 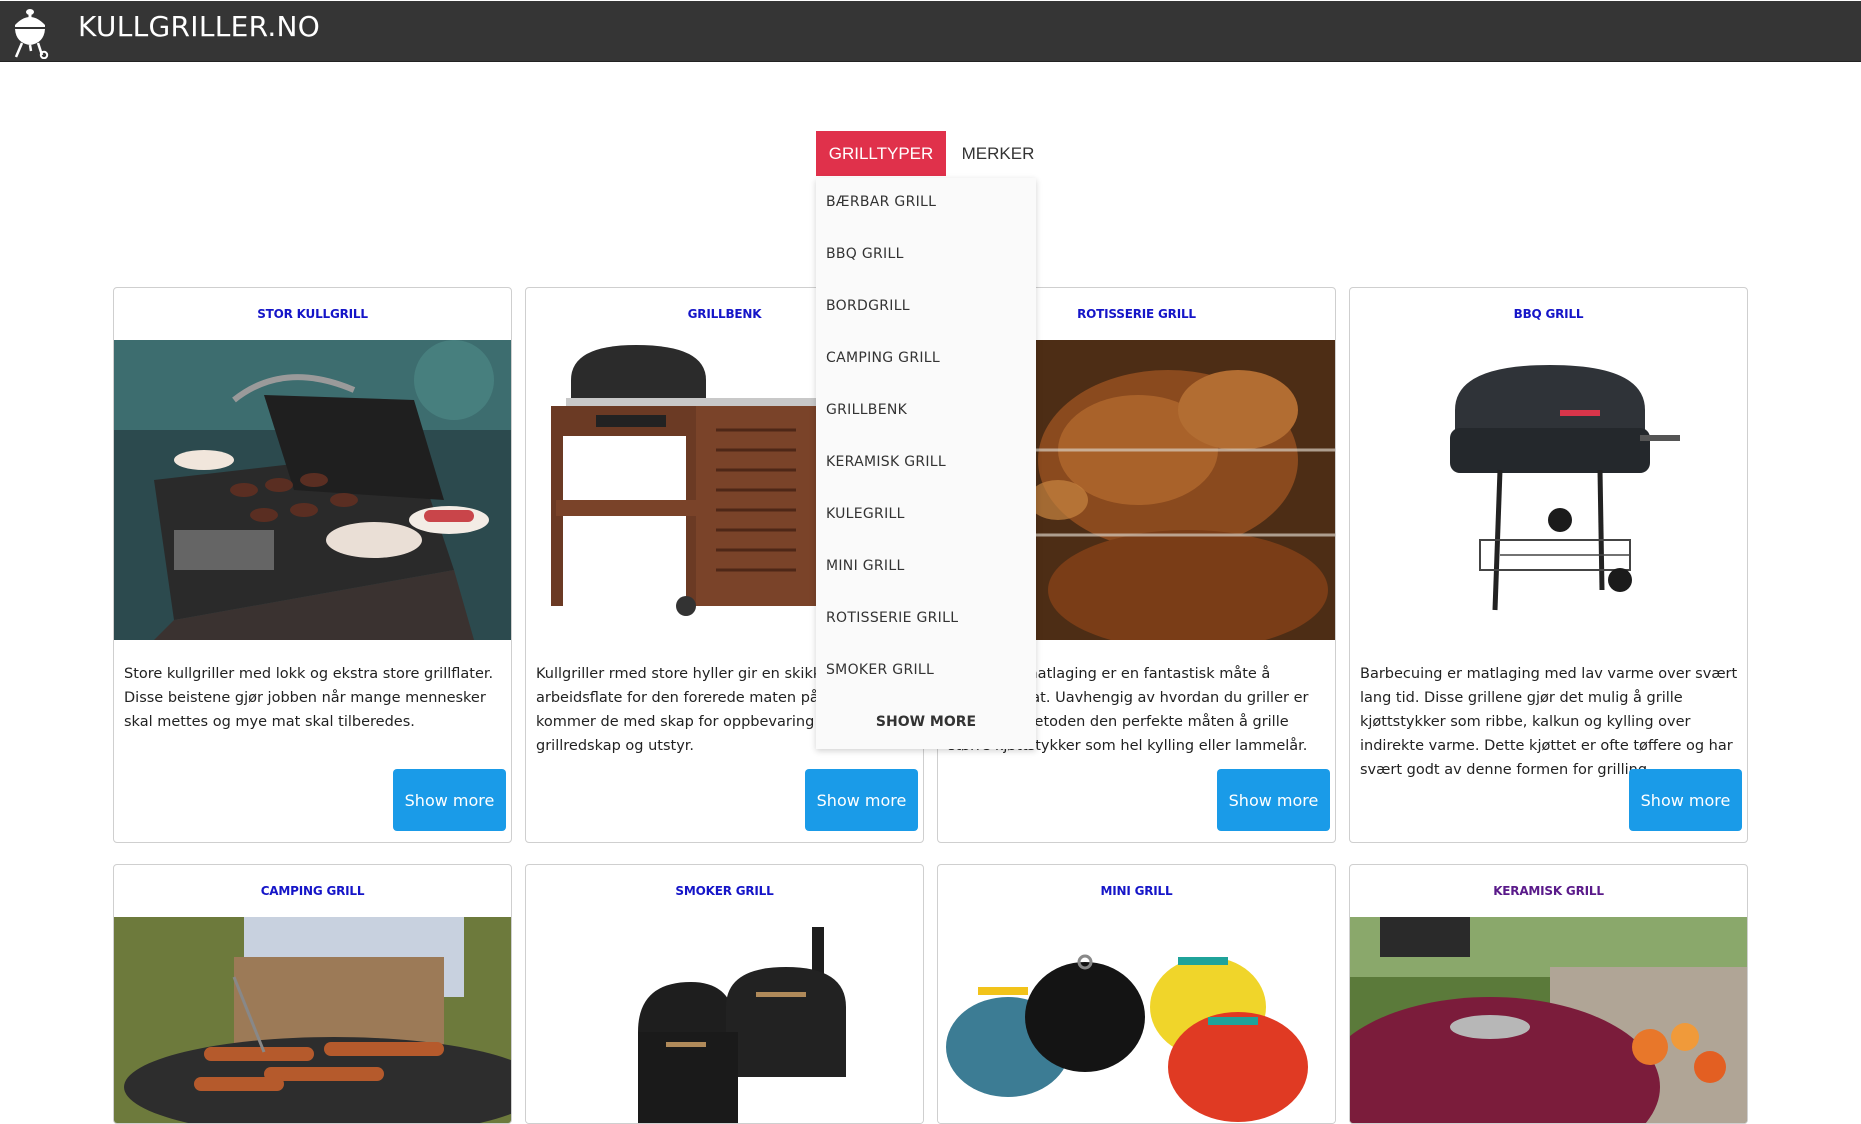 I want to click on card-keramisk-grill: KERAMISK GRILL, so click(x=1548, y=994).